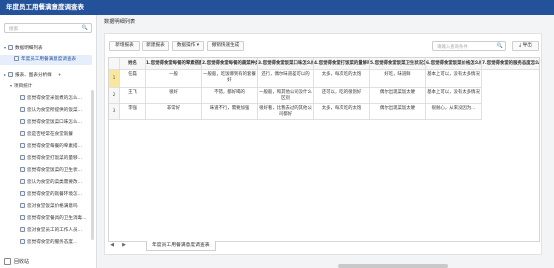 The height and width of the screenshot is (268, 554). Describe the element at coordinates (16, 58) in the screenshot. I see `table-icon` at that location.